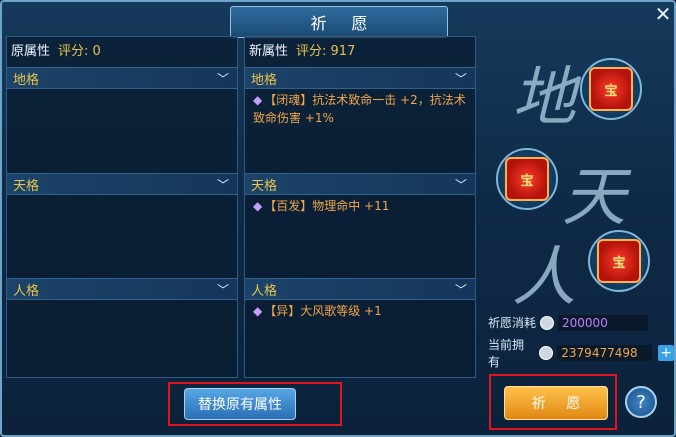  What do you see at coordinates (122, 184) in the screenshot?
I see `original-section-tian: 天格 ﹀` at bounding box center [122, 184].